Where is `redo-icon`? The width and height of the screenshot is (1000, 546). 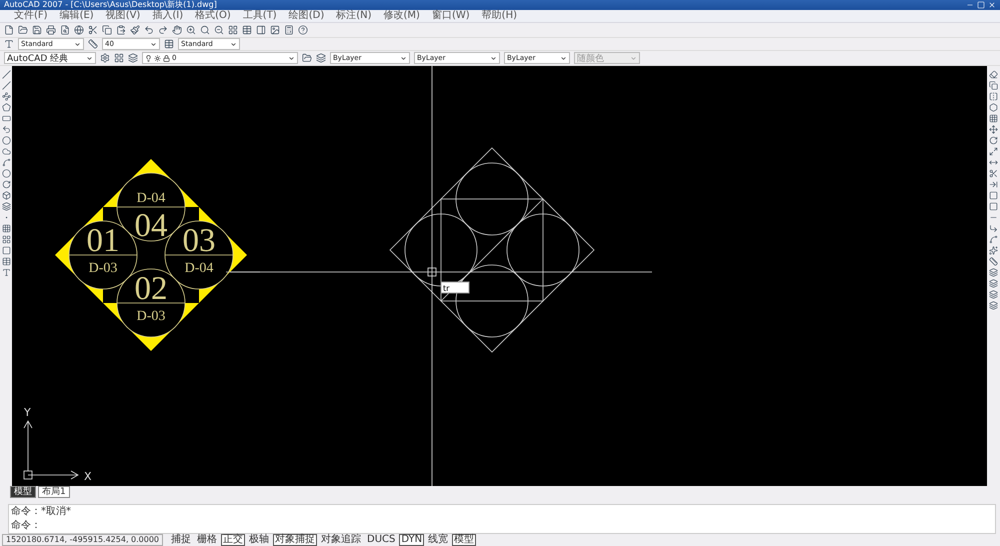 redo-icon is located at coordinates (163, 29).